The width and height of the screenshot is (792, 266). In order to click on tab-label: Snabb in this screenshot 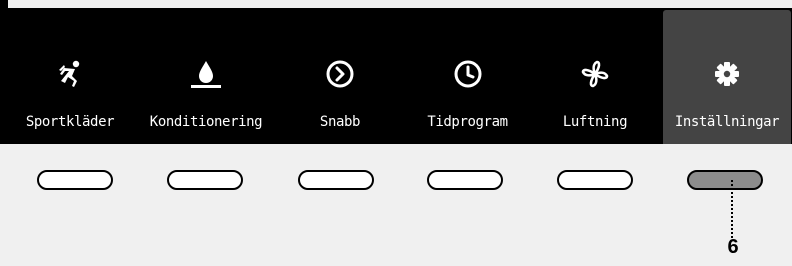, I will do `click(340, 122)`.